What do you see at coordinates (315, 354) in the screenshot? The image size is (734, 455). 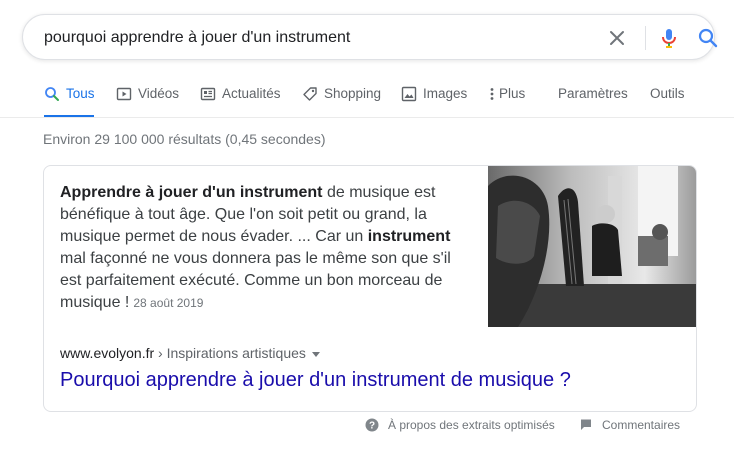 I see `chevron-down-icon` at bounding box center [315, 354].